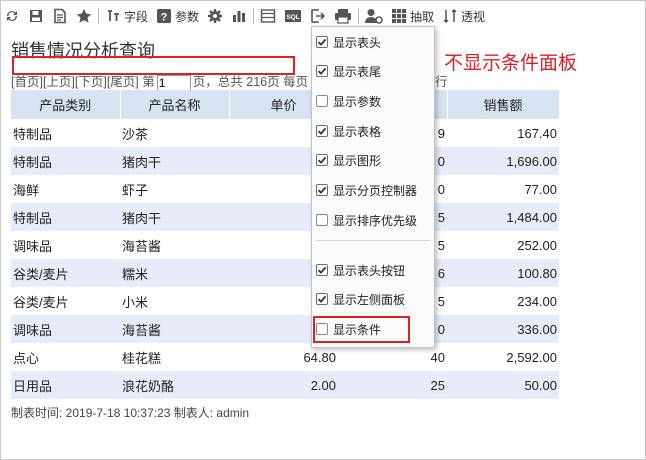 The width and height of the screenshot is (646, 460). I want to click on menu-item-option: 显示表头, so click(348, 42).